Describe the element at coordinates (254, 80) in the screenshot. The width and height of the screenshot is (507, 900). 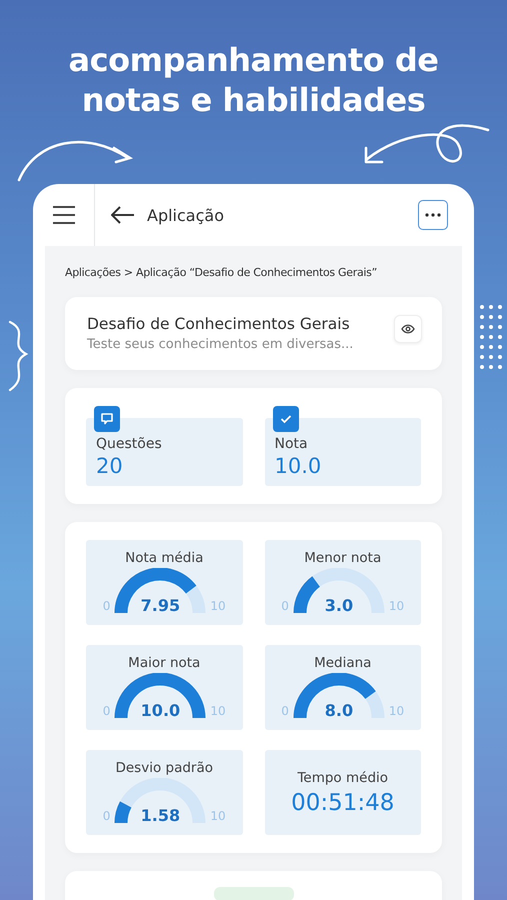
I see `headline: acompanhamento de notas e habilidades` at that location.